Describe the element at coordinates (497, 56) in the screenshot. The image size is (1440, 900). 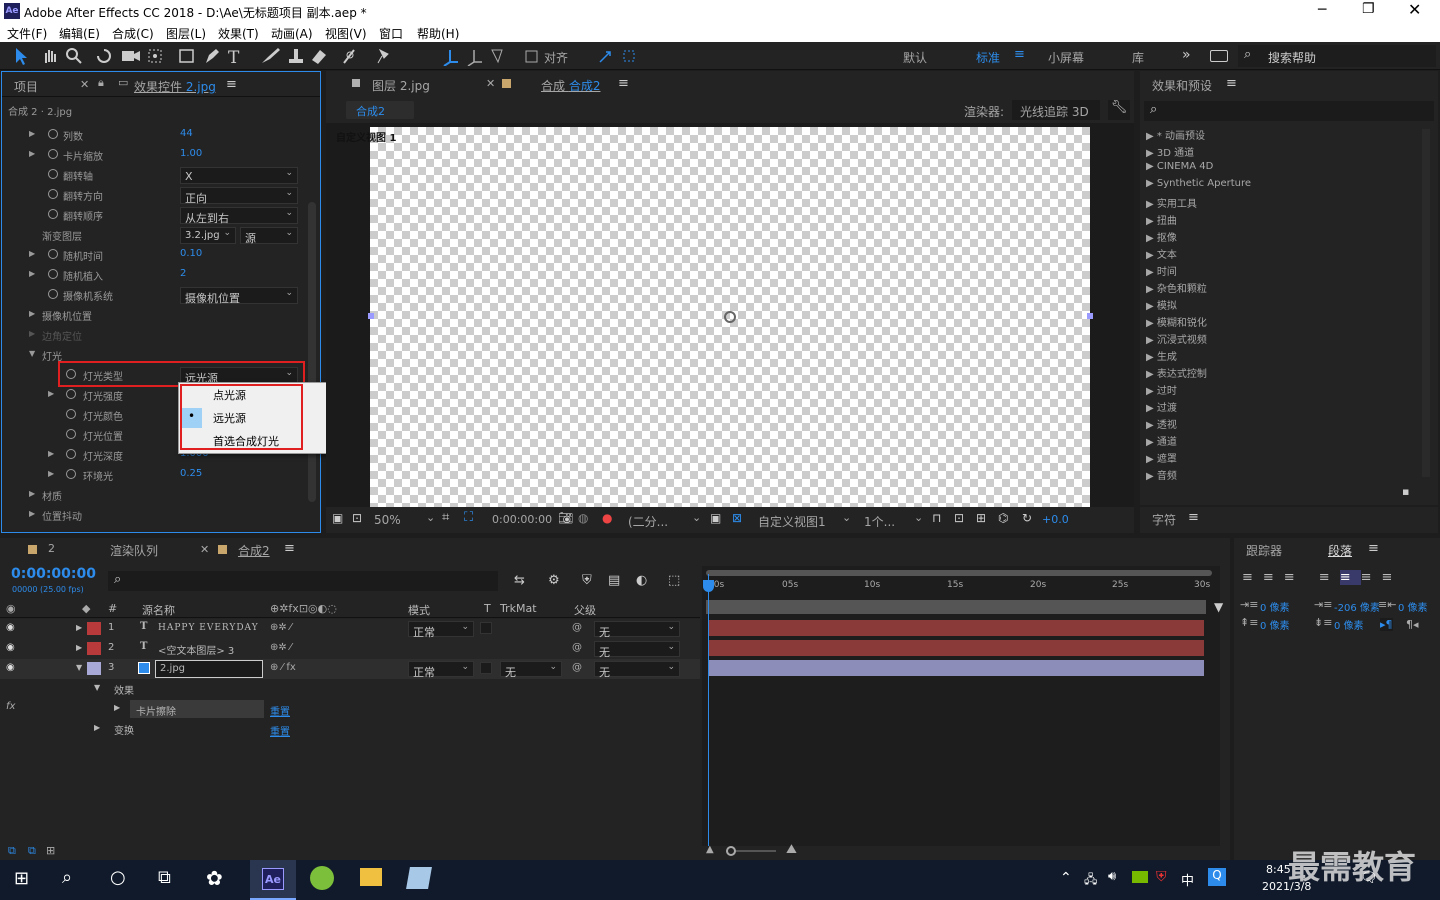
I see `view-axis-icon` at that location.